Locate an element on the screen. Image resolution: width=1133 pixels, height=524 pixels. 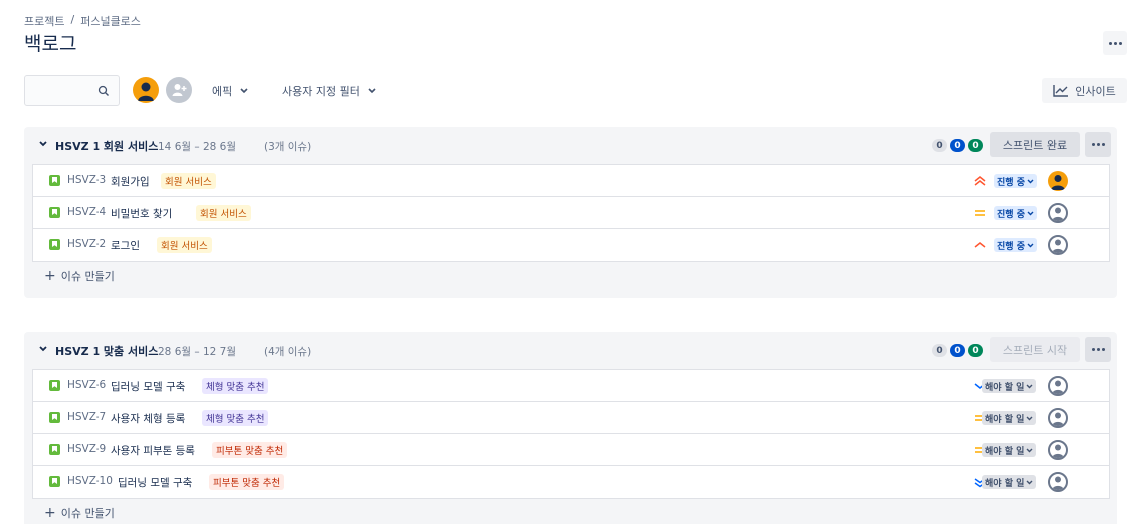
create-issue-label: 이슈 만들기 is located at coordinates (87, 513).